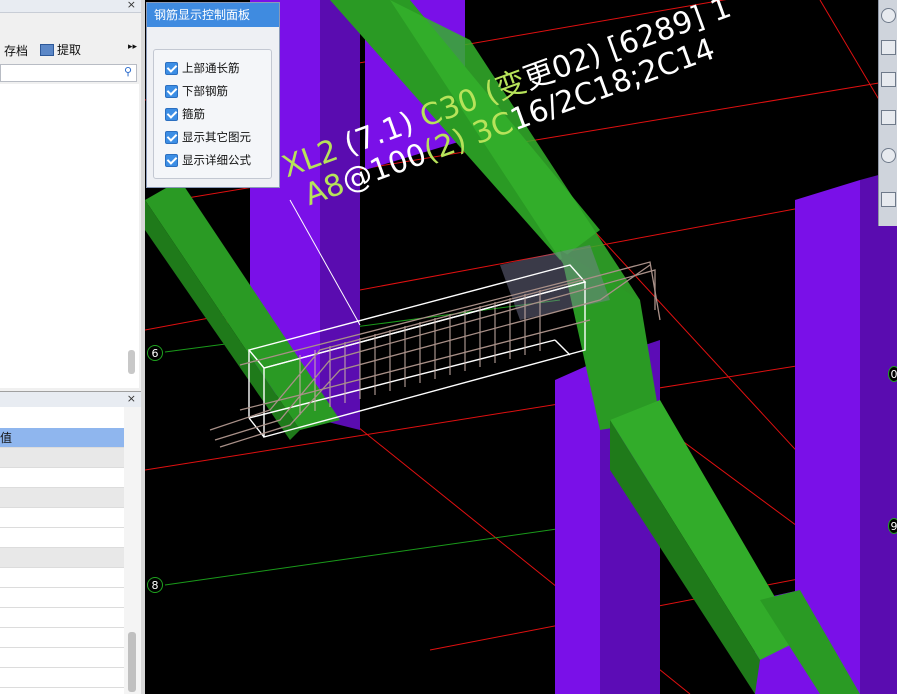 Image resolution: width=897 pixels, height=694 pixels. What do you see at coordinates (888, 199) in the screenshot?
I see `layout-icon` at bounding box center [888, 199].